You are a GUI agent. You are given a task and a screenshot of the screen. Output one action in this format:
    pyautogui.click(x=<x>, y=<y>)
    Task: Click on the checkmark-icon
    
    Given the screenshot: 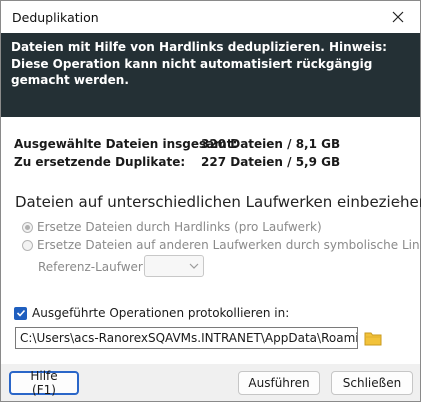 What is the action you would take?
    pyautogui.click(x=20, y=313)
    